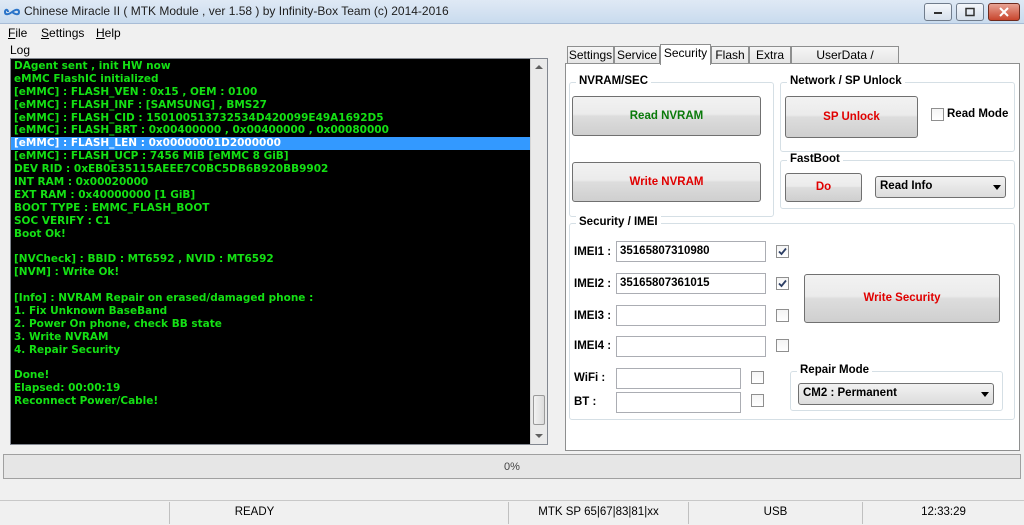 The height and width of the screenshot is (525, 1024). I want to click on bt-field, so click(678, 402).